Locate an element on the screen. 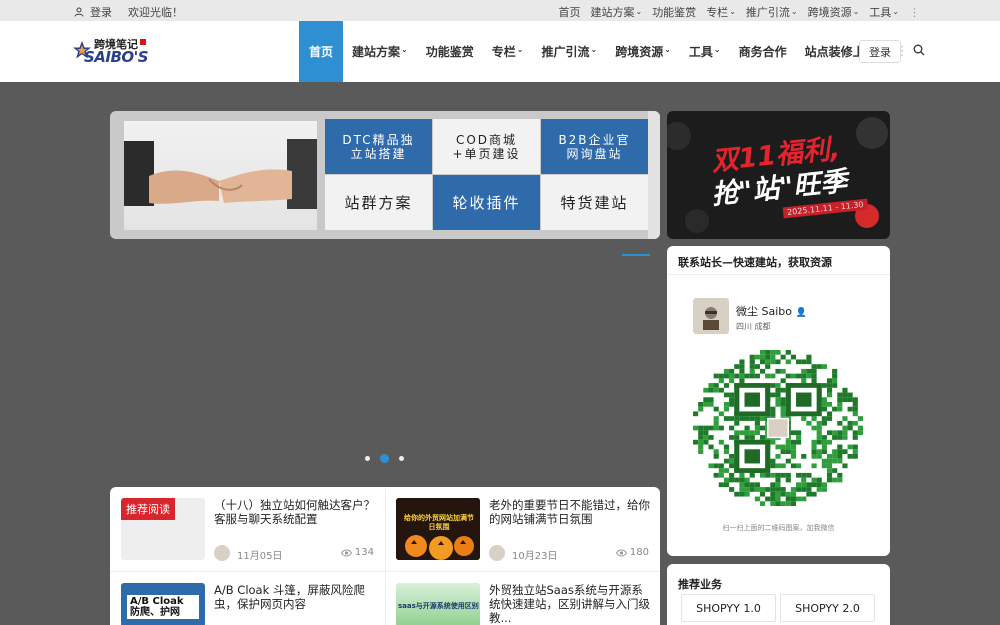  nav-item-business: 商务合作 is located at coordinates (763, 51).